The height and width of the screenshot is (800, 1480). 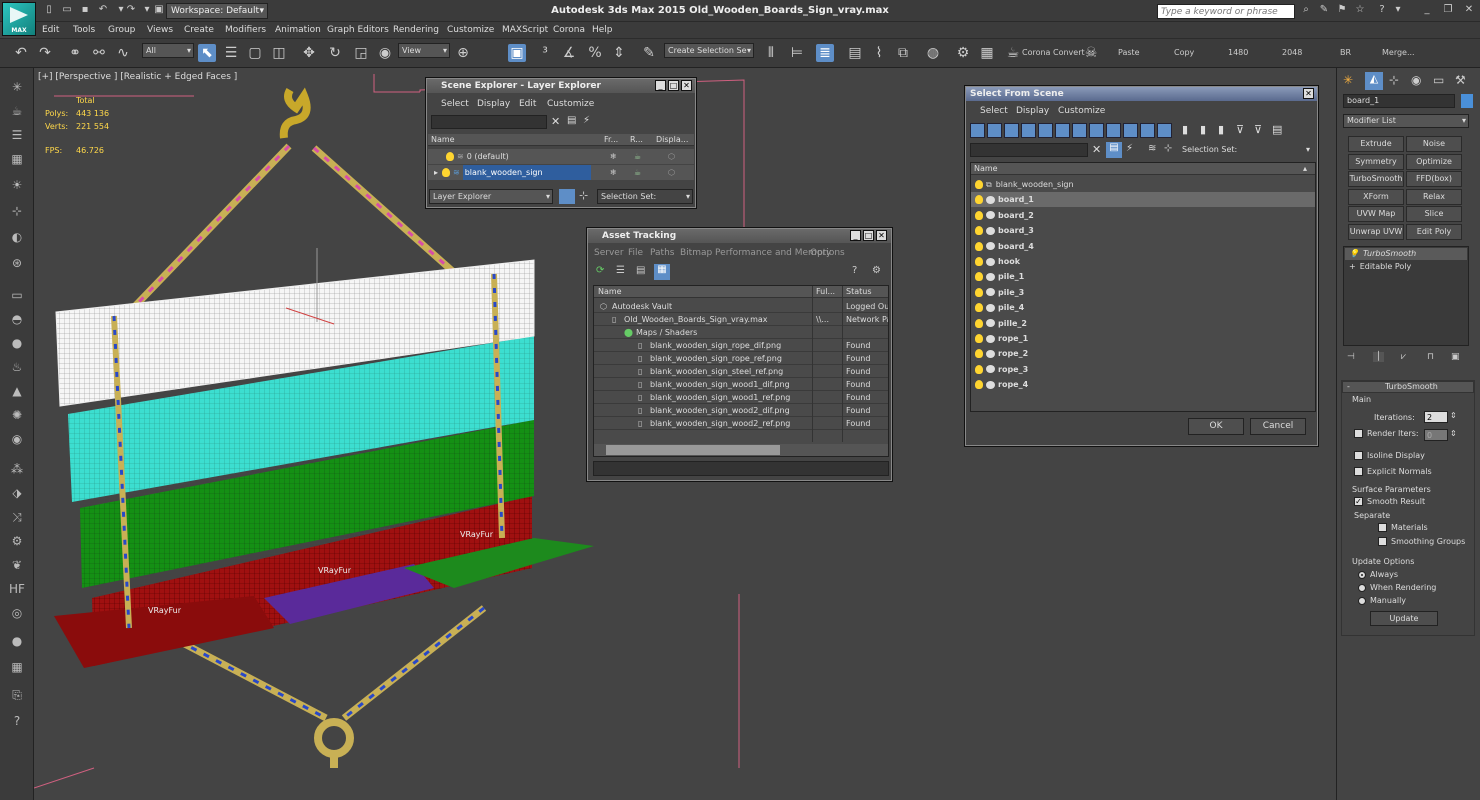 What do you see at coordinates (1460, 80) in the screenshot?
I see `utilities-tab-icon: ⚒` at bounding box center [1460, 80].